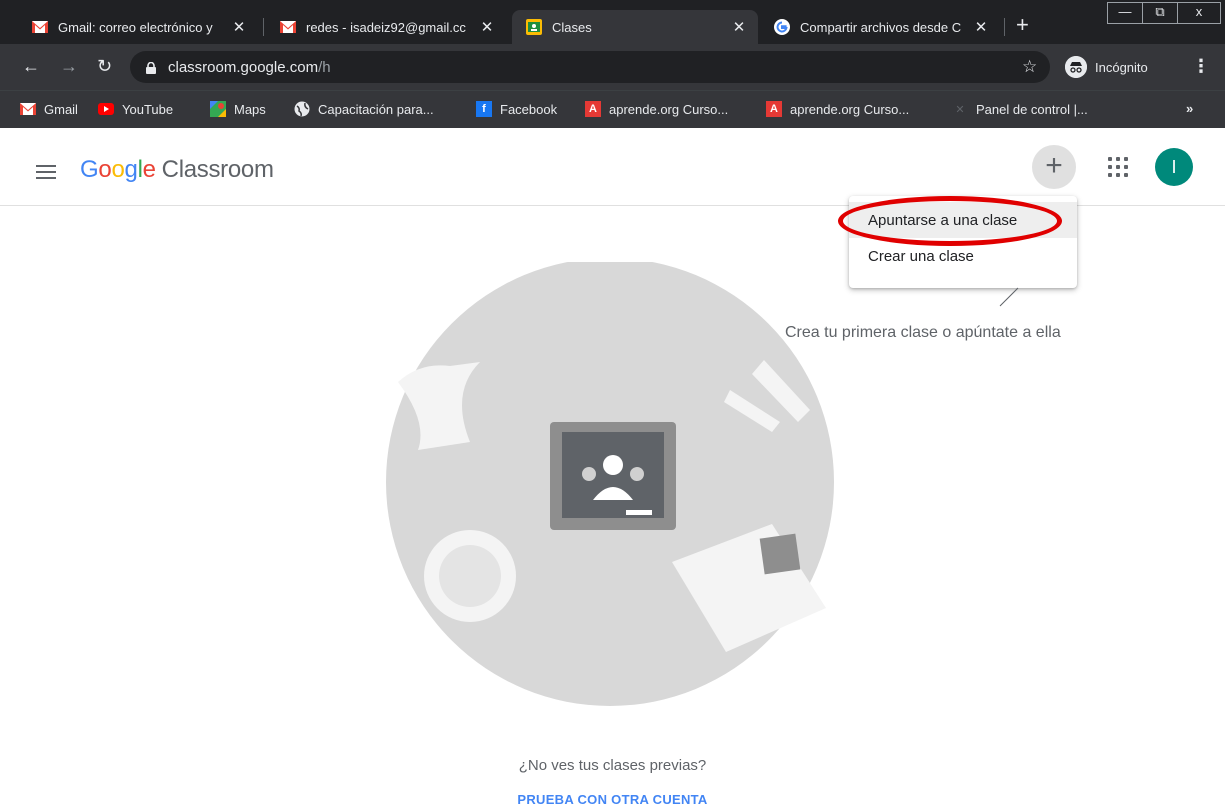  I want to click on incognito-badge: Incógnito, so click(1106, 67).